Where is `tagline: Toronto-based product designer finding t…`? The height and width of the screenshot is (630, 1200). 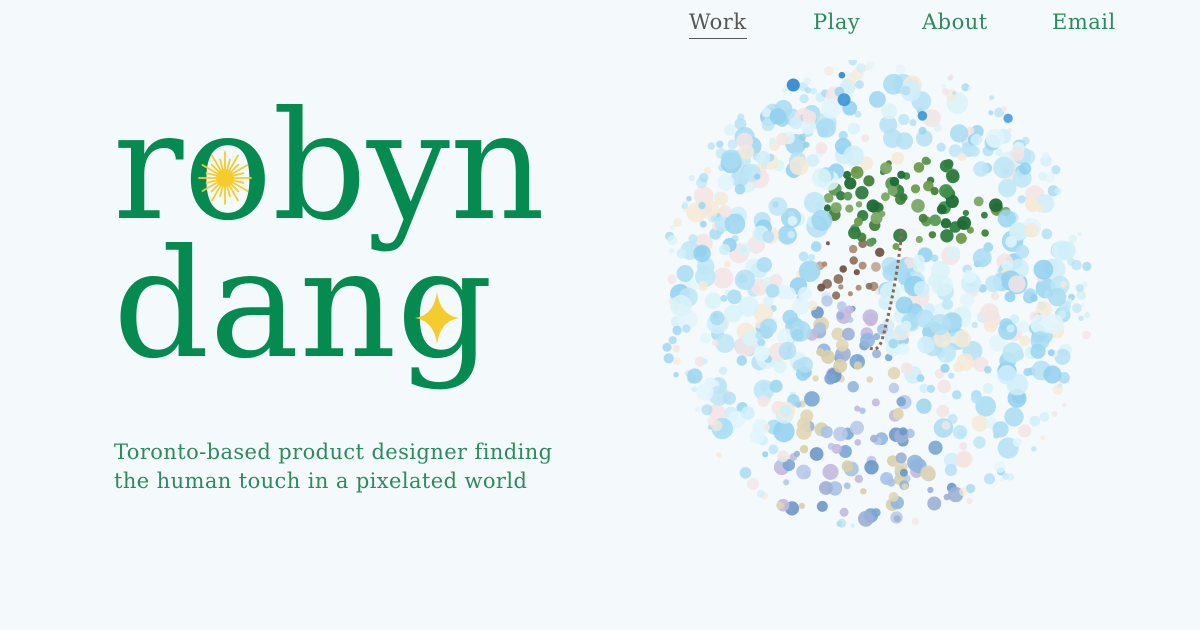
tagline: Toronto-based product designer finding t… is located at coordinates (354, 467).